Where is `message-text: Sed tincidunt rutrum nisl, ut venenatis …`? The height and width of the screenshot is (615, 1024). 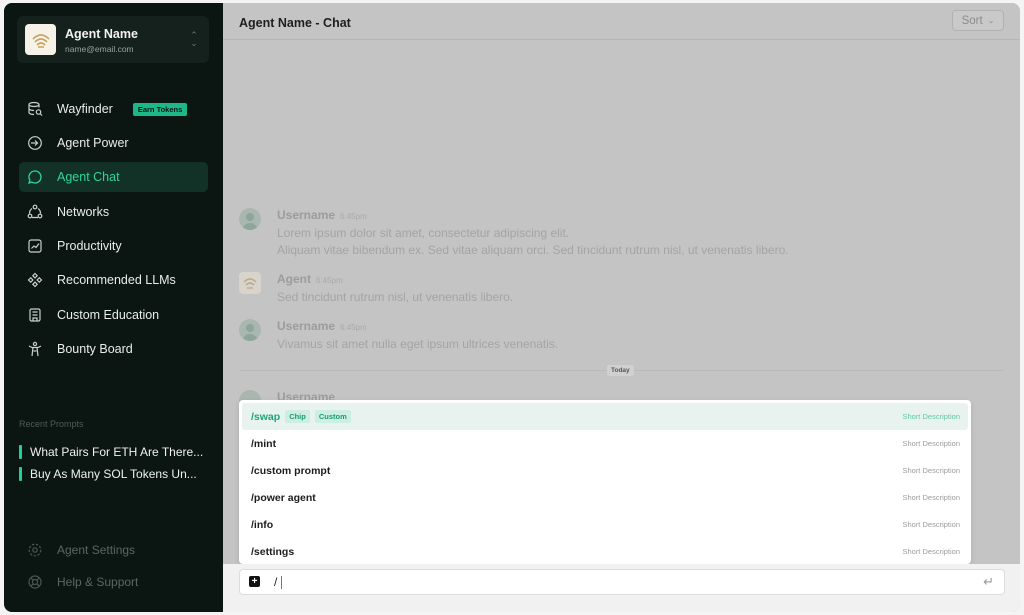 message-text: Sed tincidunt rutrum nisl, ut venenatis … is located at coordinates (395, 297).